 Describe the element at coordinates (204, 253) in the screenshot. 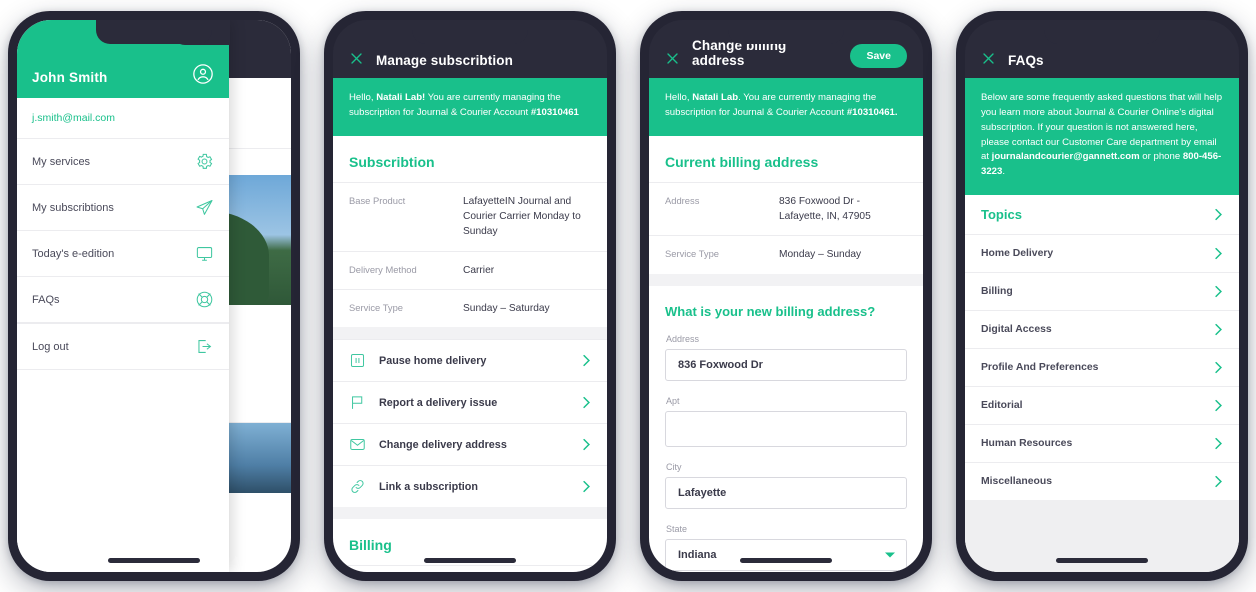

I see `monitor-icon` at that location.